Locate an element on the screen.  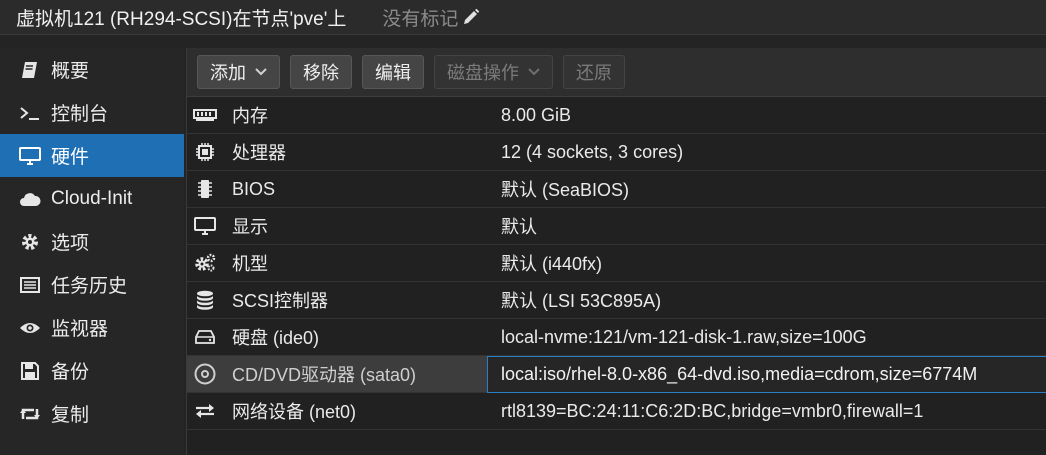
sidebar-item-label: 任务历史 is located at coordinates (89, 286).